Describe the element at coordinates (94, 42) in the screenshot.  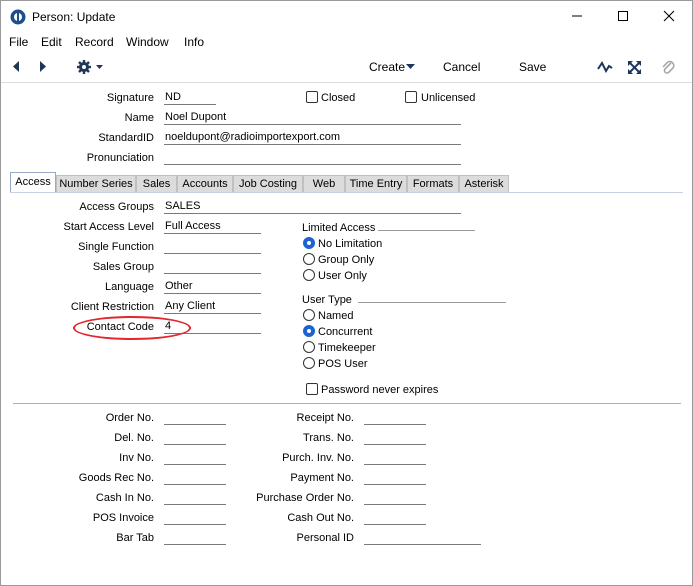
I see `menu-record: Record` at that location.